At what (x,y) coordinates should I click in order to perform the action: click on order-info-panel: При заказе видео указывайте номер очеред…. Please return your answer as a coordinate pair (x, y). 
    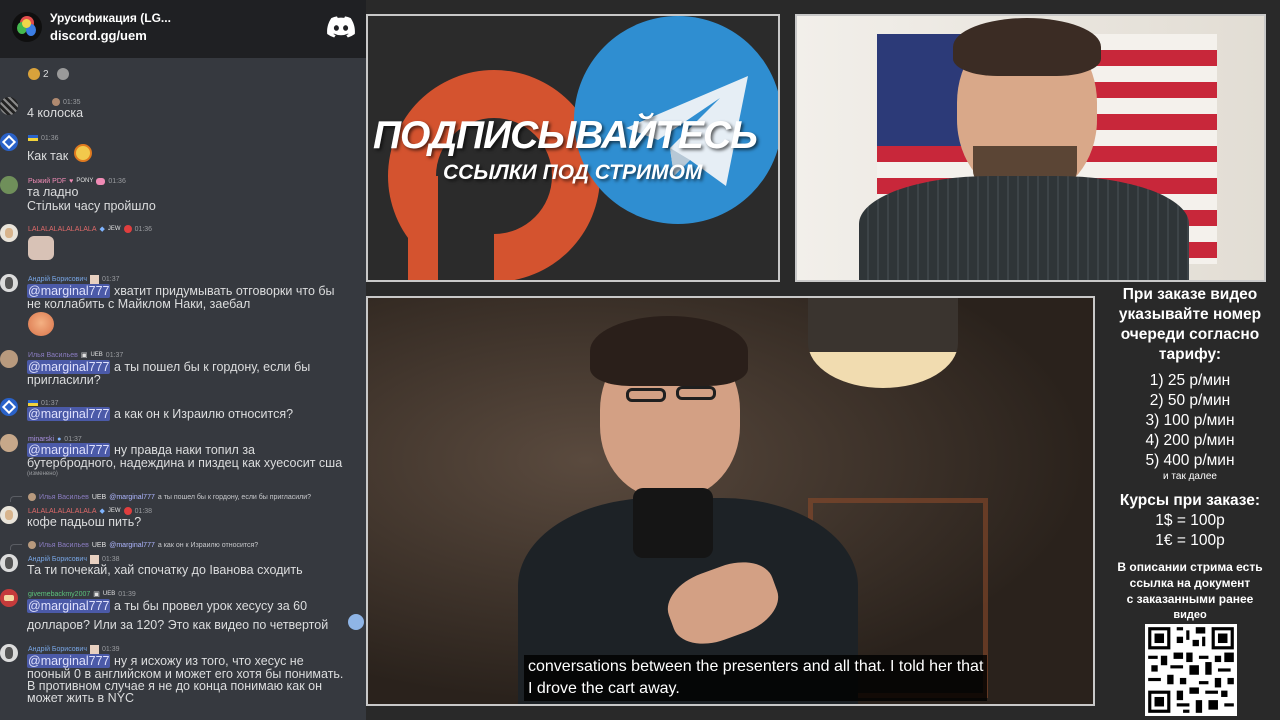
    Looking at the image, I should click on (1190, 501).